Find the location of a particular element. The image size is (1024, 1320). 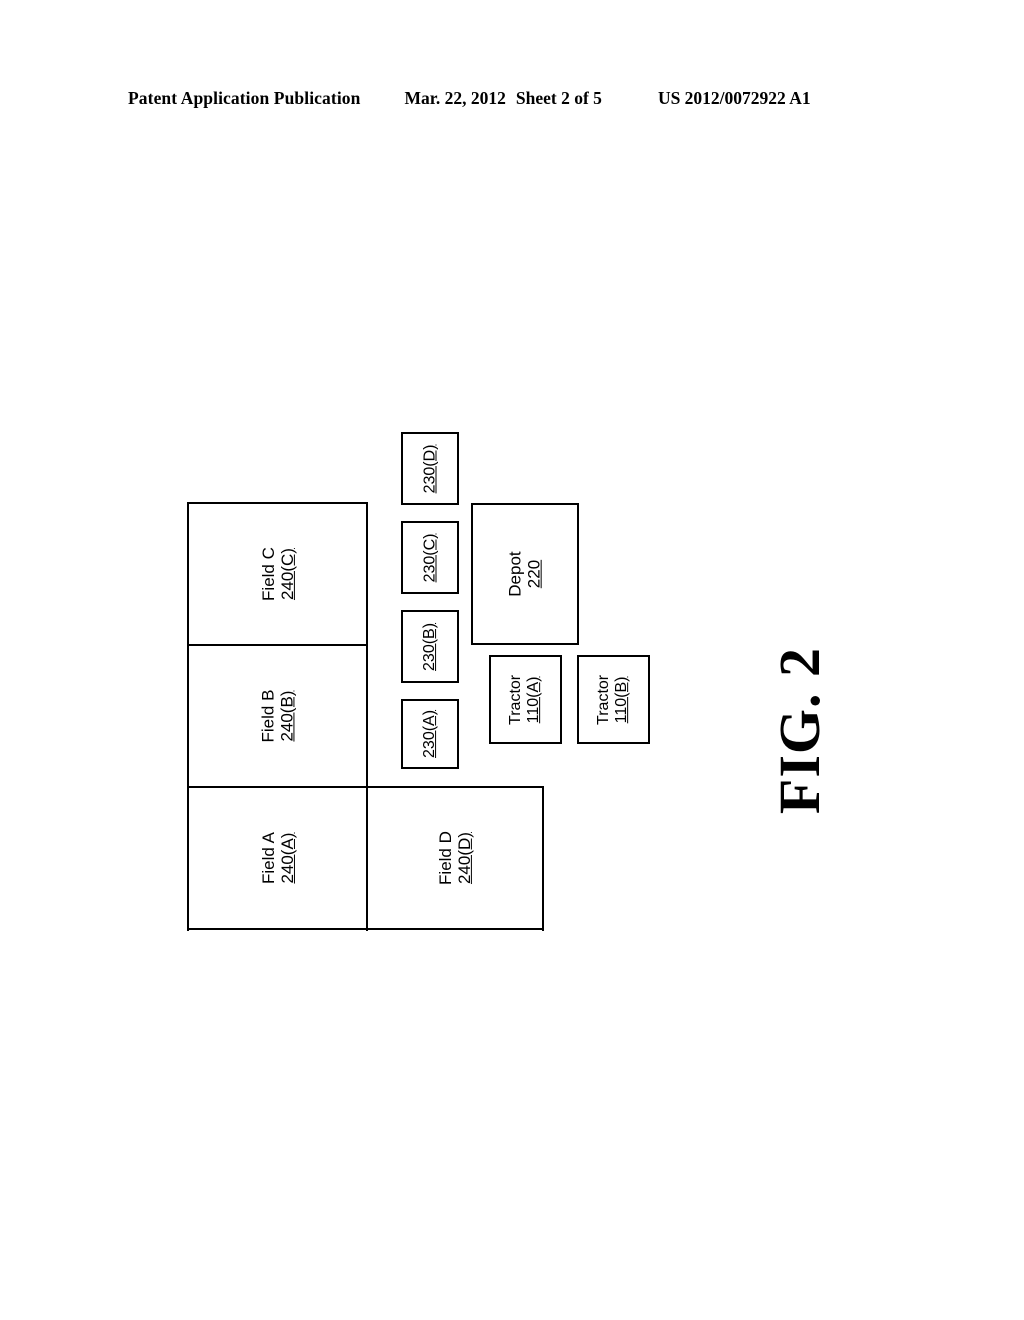

tractor-110a-ref: 110(A) is located at coordinates (534, 699).